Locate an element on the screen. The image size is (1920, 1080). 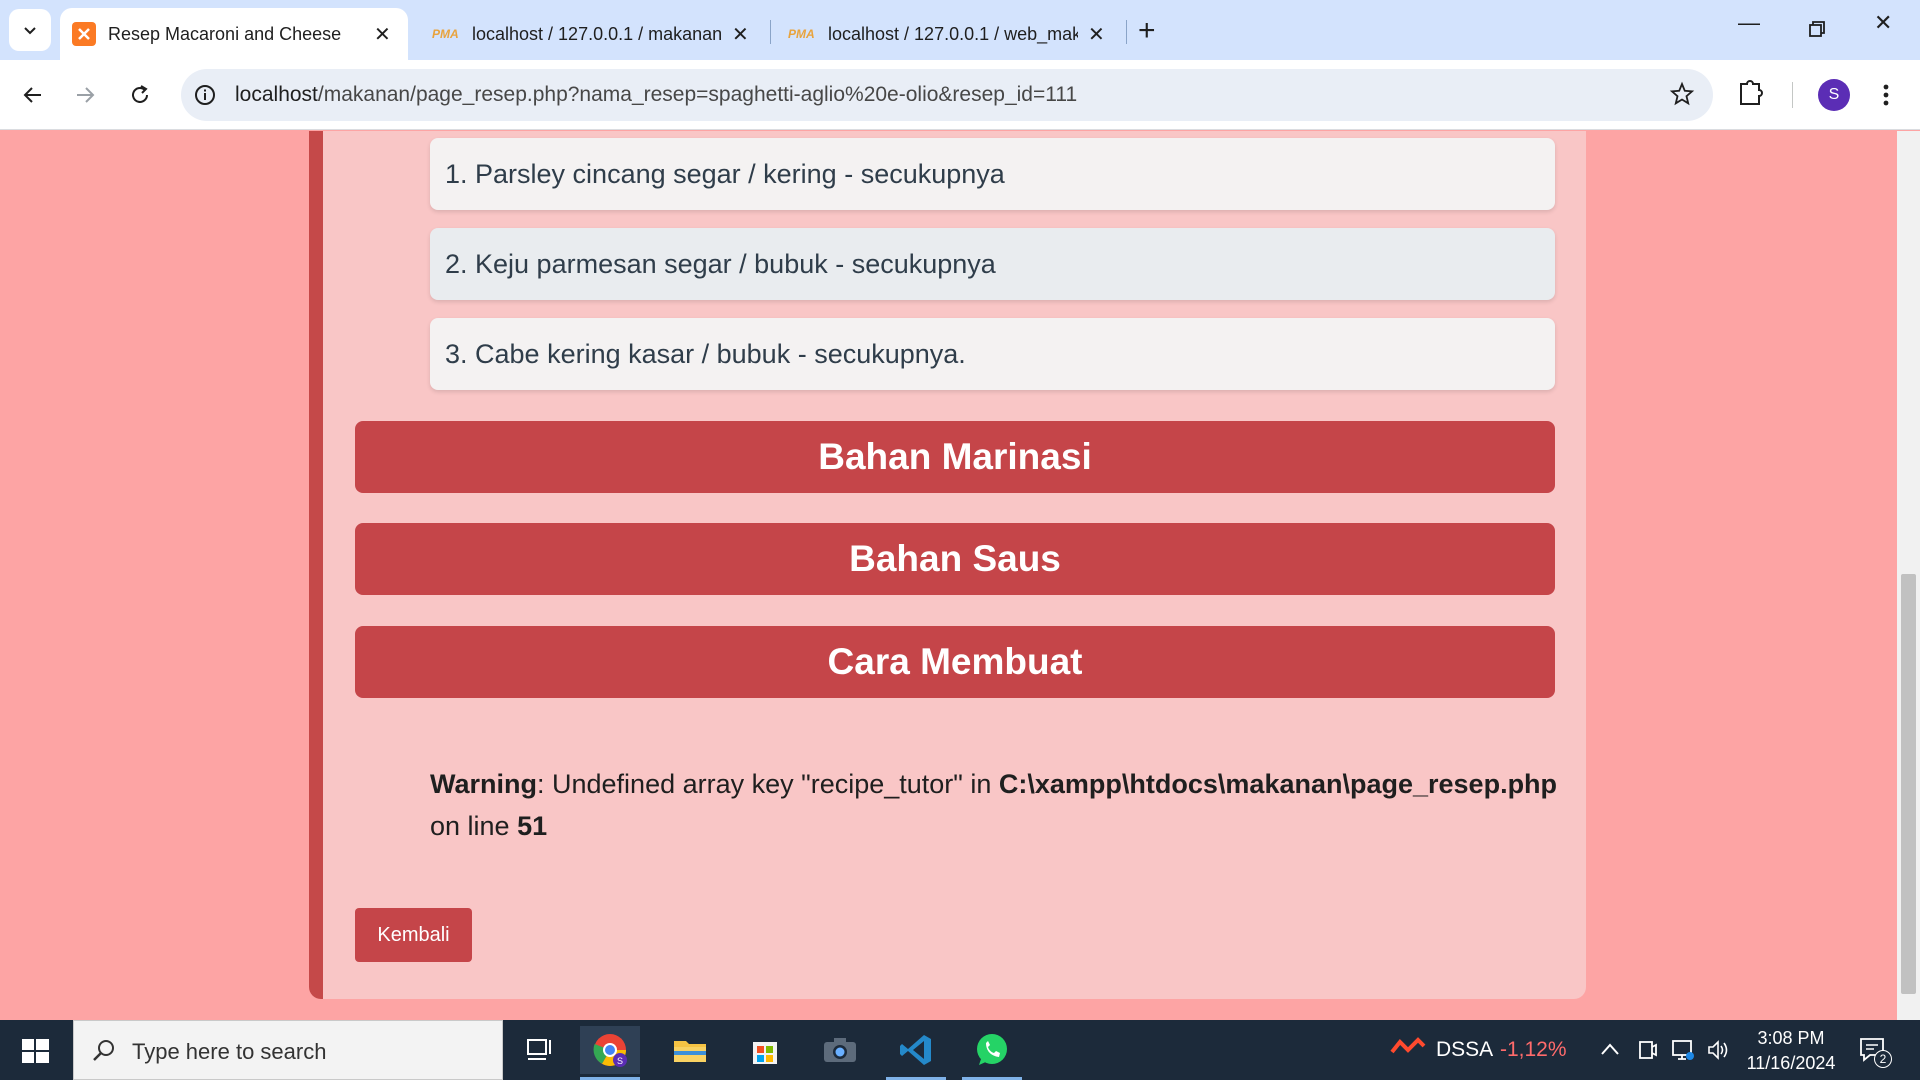
taskbar-clock: 3:08 PM 11/16/2024 is located at coordinates (1791, 1051).